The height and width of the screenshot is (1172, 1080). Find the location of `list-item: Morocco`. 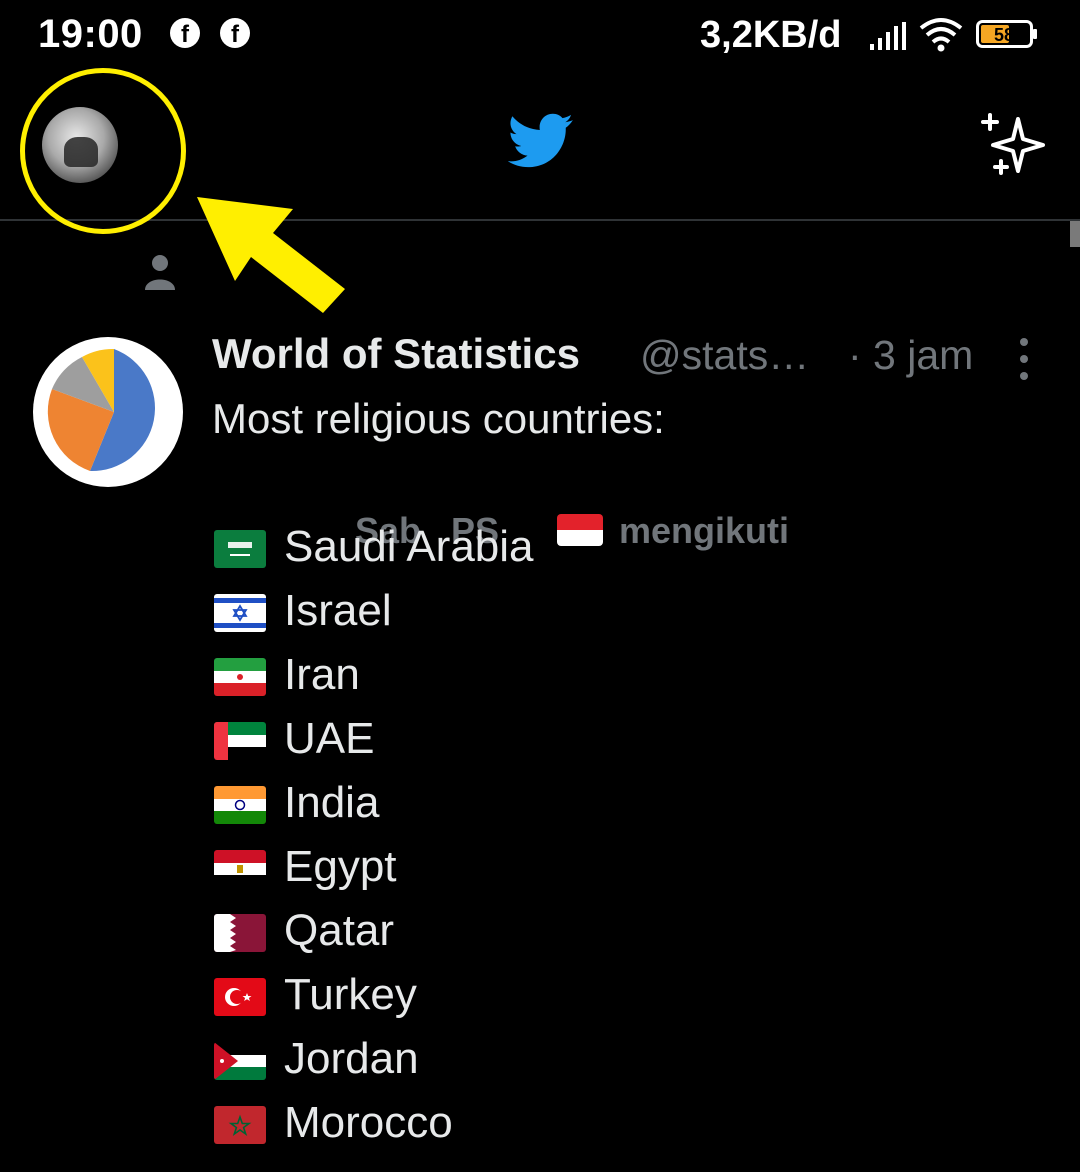

list-item: Morocco is located at coordinates (512, 1130).